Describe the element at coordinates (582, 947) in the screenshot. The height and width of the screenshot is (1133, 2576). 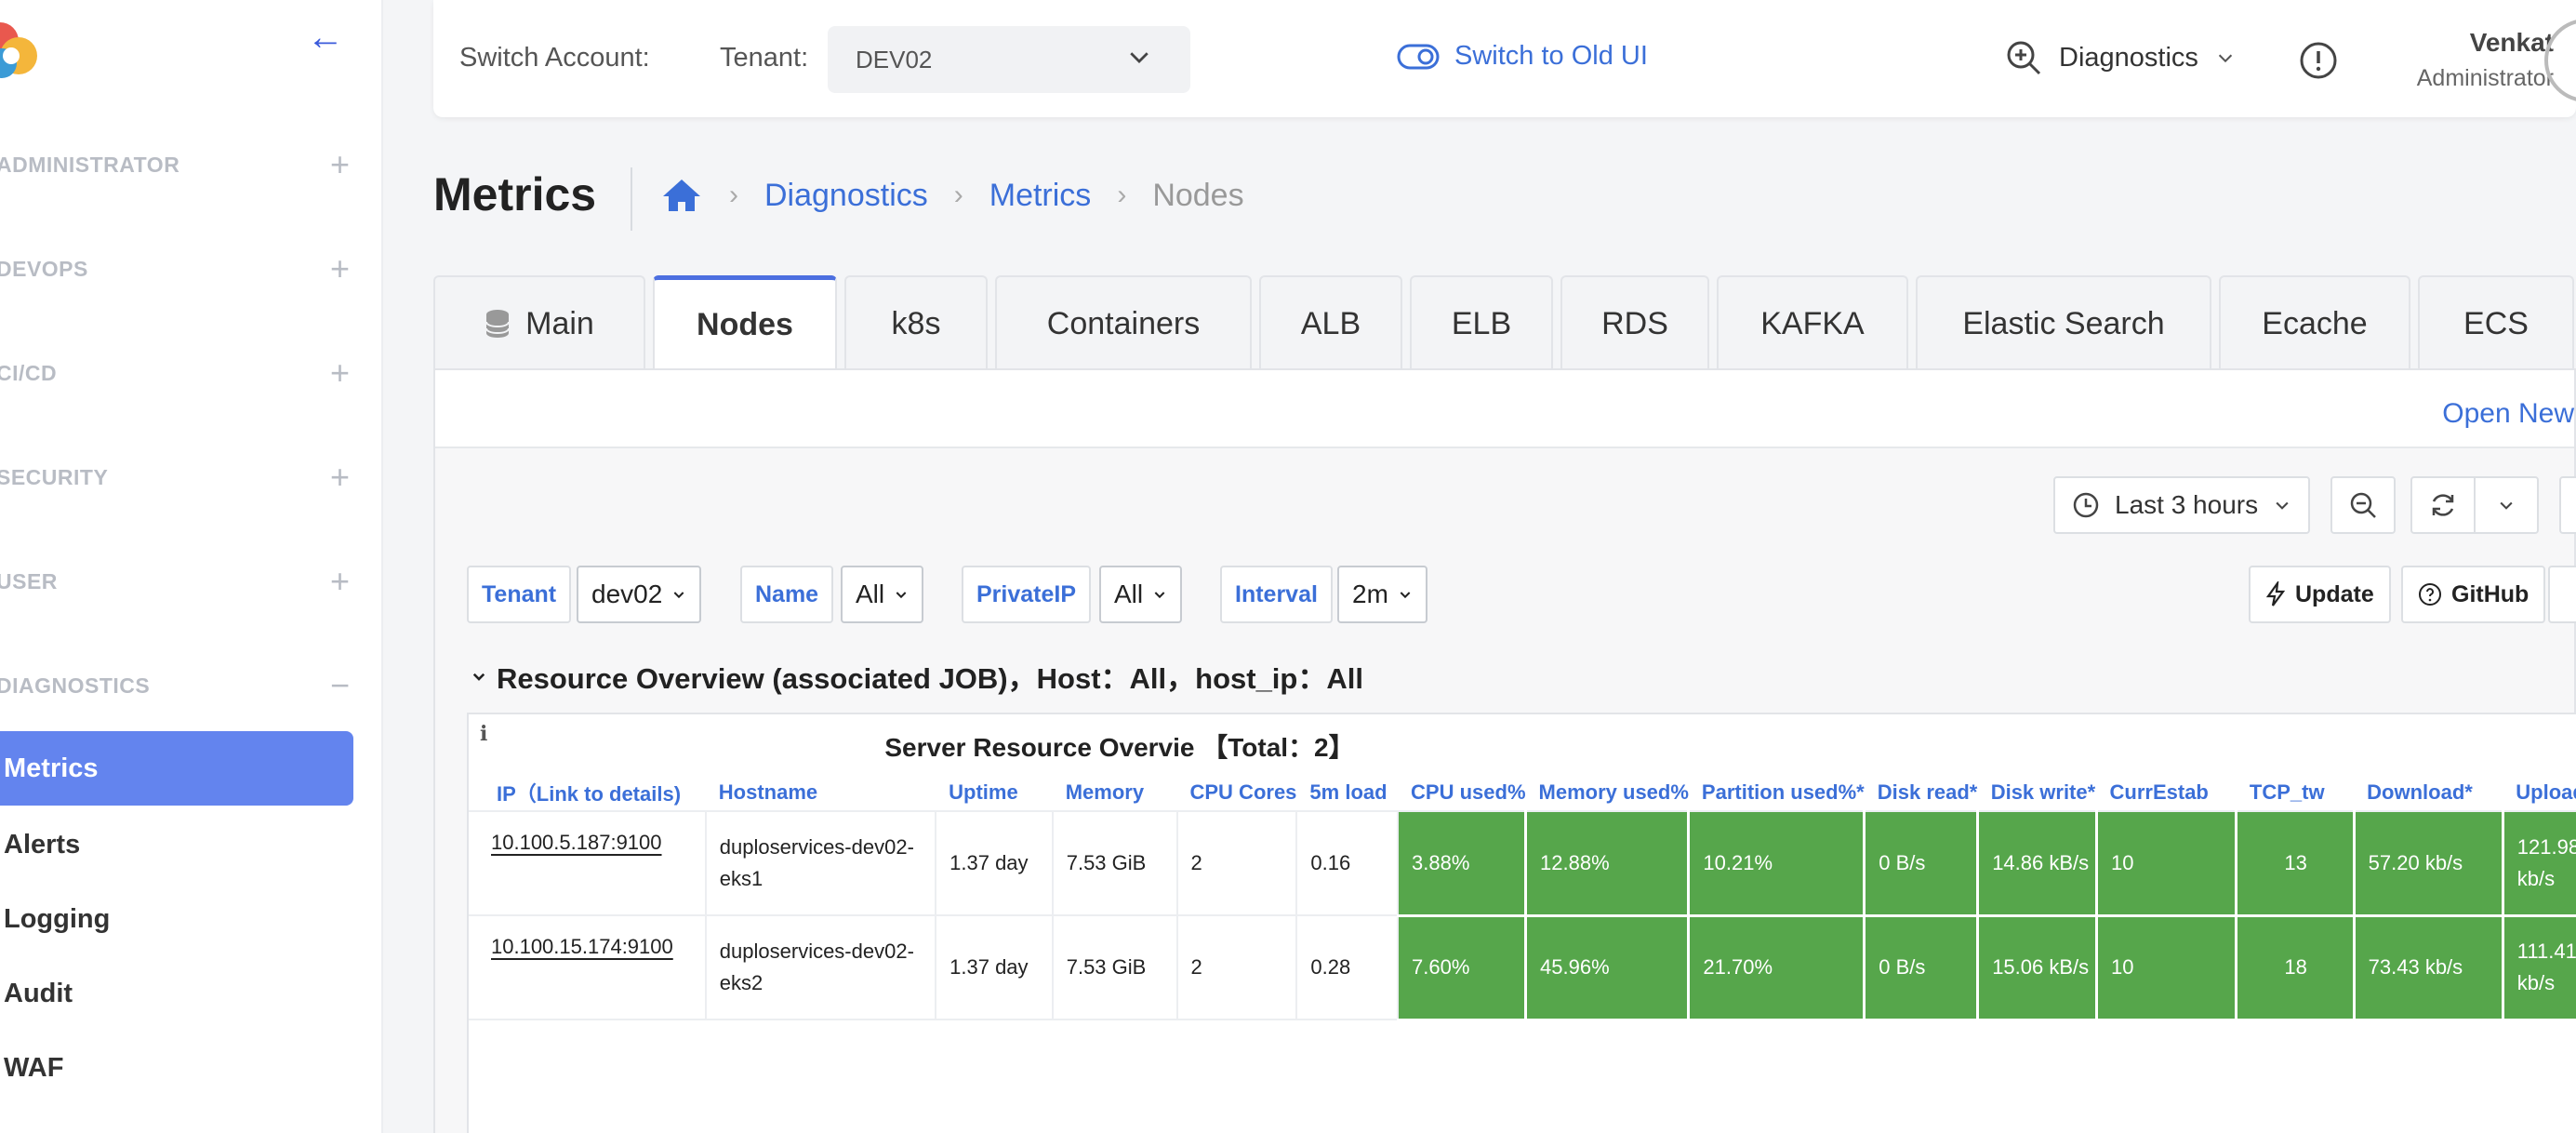
I see `node-detail-link: 10.100.15.174:9100` at that location.